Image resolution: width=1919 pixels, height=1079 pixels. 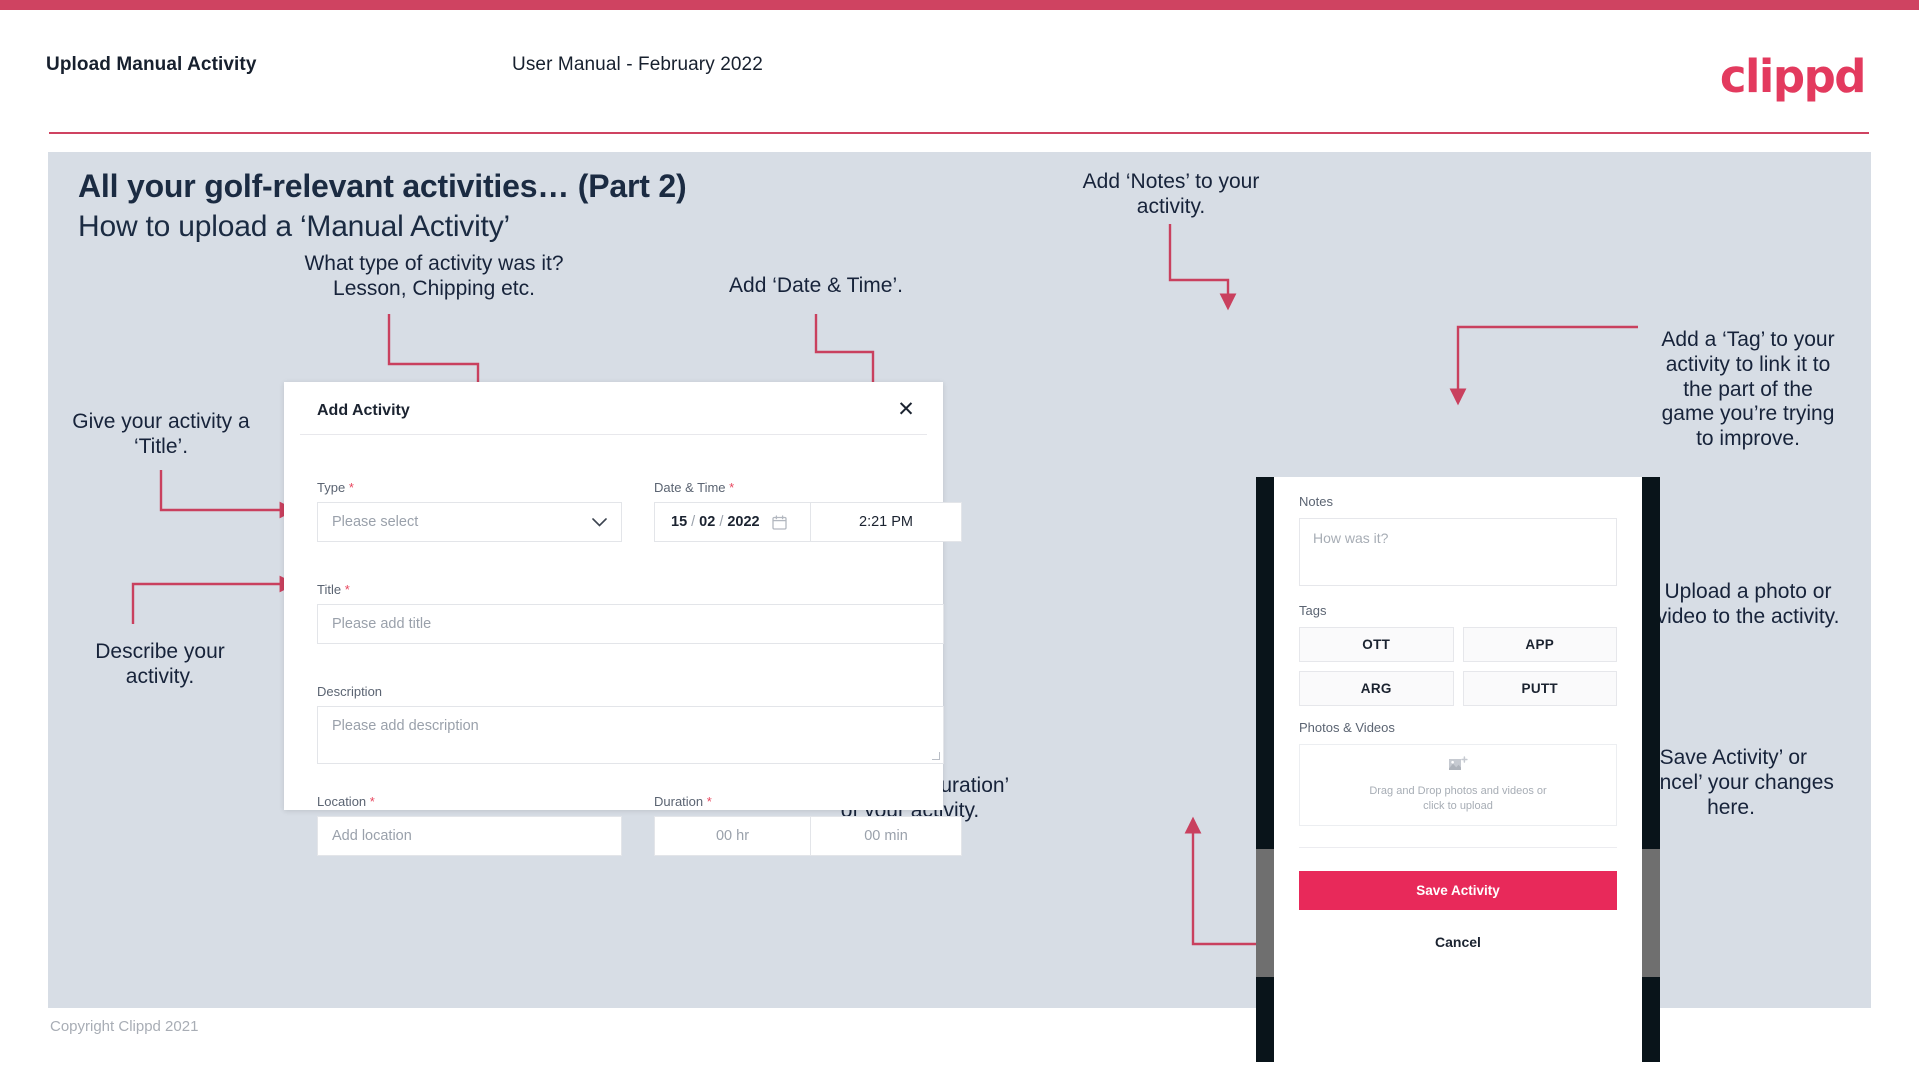 What do you see at coordinates (1316, 501) in the screenshot?
I see `phone-notes-label: Notes` at bounding box center [1316, 501].